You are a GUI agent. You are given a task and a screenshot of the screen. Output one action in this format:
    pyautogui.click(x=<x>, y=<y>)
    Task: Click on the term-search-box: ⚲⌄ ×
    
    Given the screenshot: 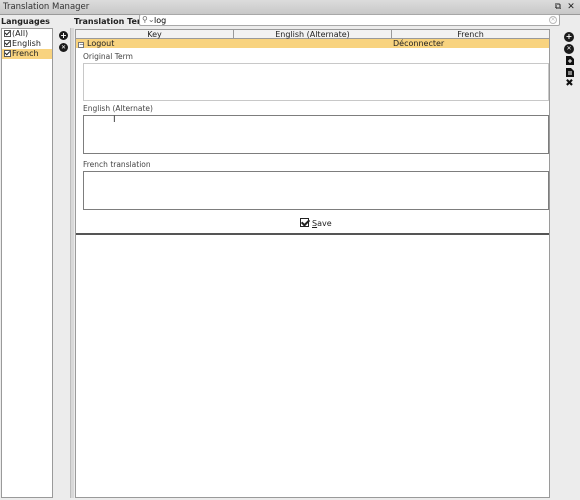 What is the action you would take?
    pyautogui.click(x=349, y=20)
    